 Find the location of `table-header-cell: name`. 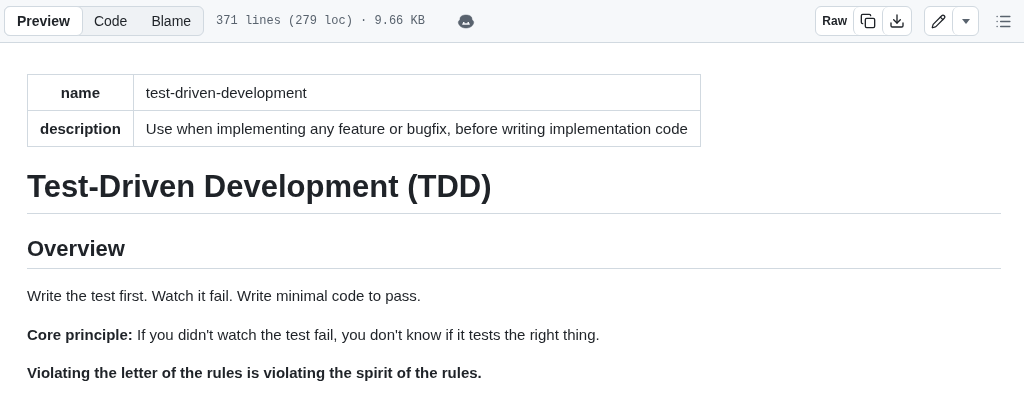

table-header-cell: name is located at coordinates (80, 92).